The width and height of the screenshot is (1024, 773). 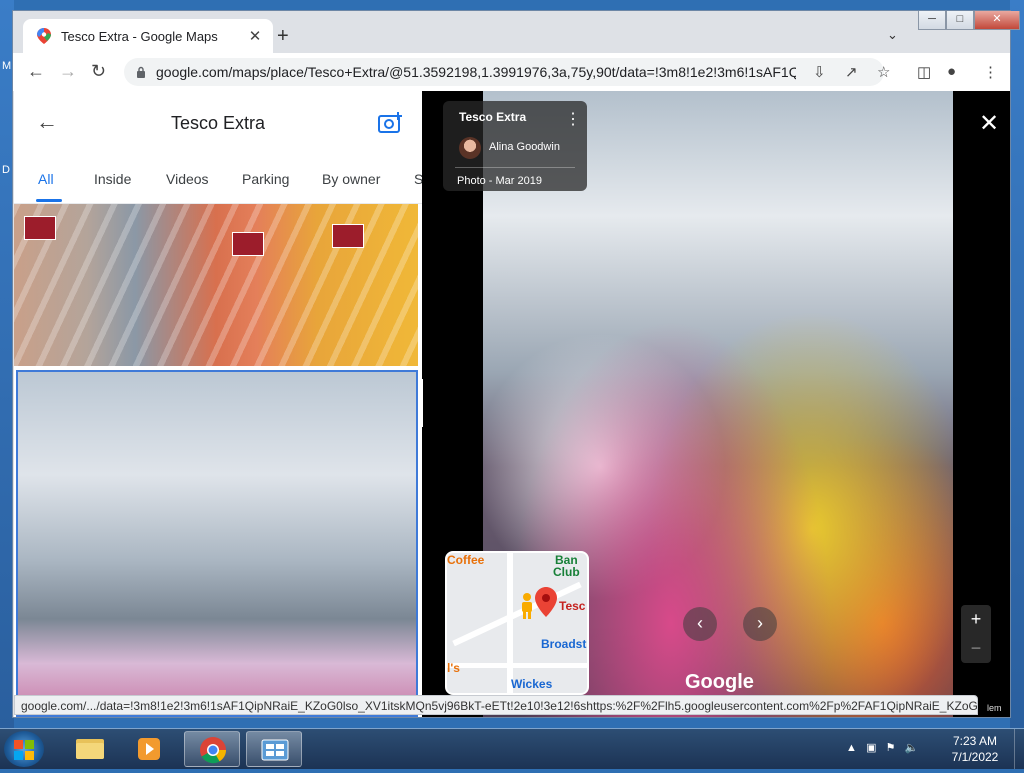 What do you see at coordinates (760, 624) in the screenshot?
I see `next-photo-button: ›` at bounding box center [760, 624].